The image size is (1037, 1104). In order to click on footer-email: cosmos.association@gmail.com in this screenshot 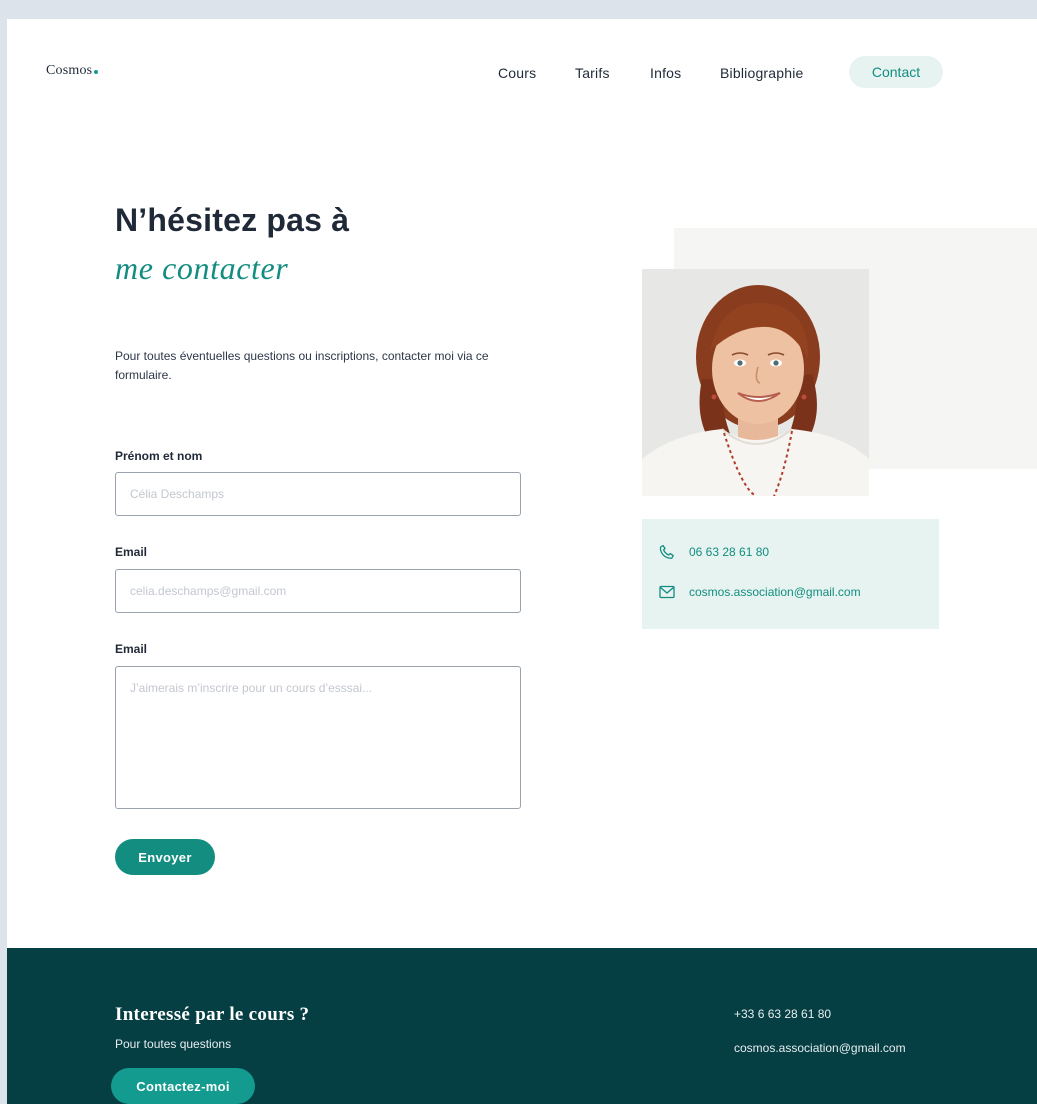, I will do `click(820, 1048)`.